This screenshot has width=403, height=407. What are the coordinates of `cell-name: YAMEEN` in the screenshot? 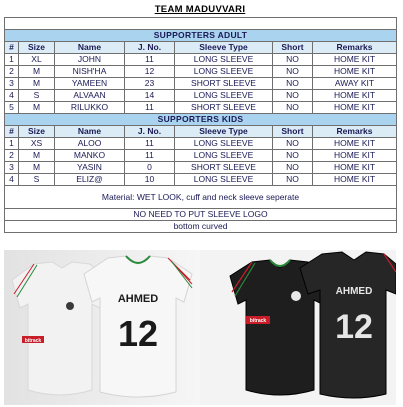 It's located at (89, 83).